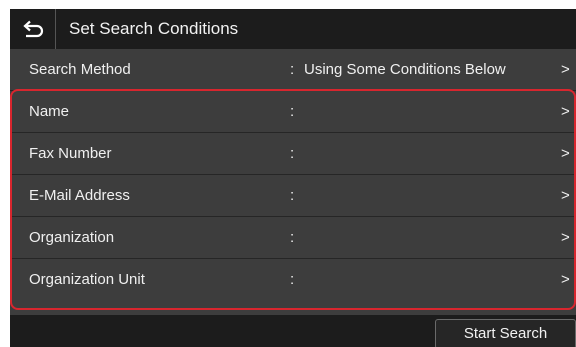 This screenshot has height=347, width=576. I want to click on condition-row-organization: Organization : >, so click(293, 238).